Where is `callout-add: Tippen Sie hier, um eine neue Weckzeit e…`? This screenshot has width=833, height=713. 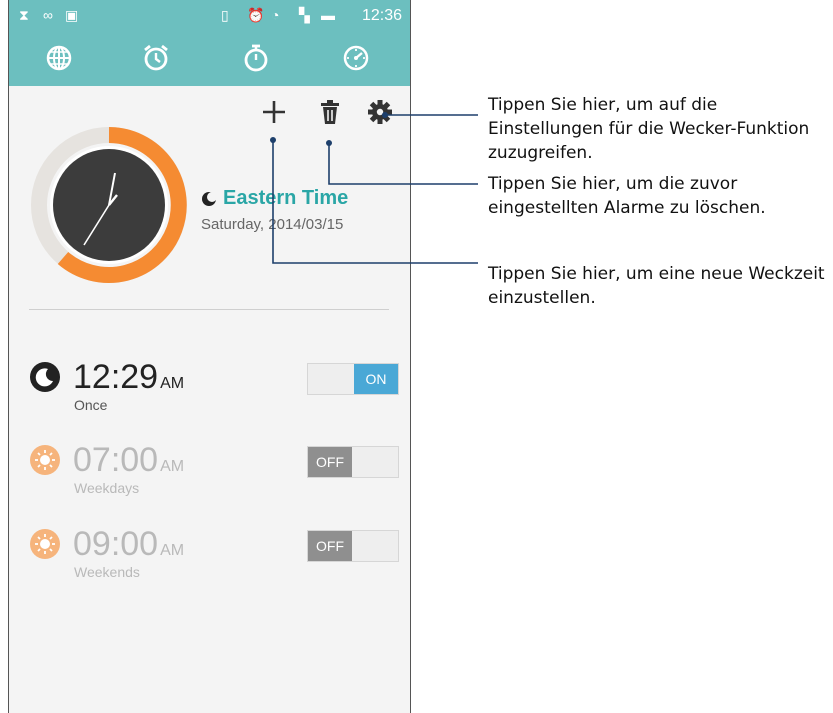
callout-add: Tippen Sie hier, um eine neue Weckzeit e… is located at coordinates (656, 286).